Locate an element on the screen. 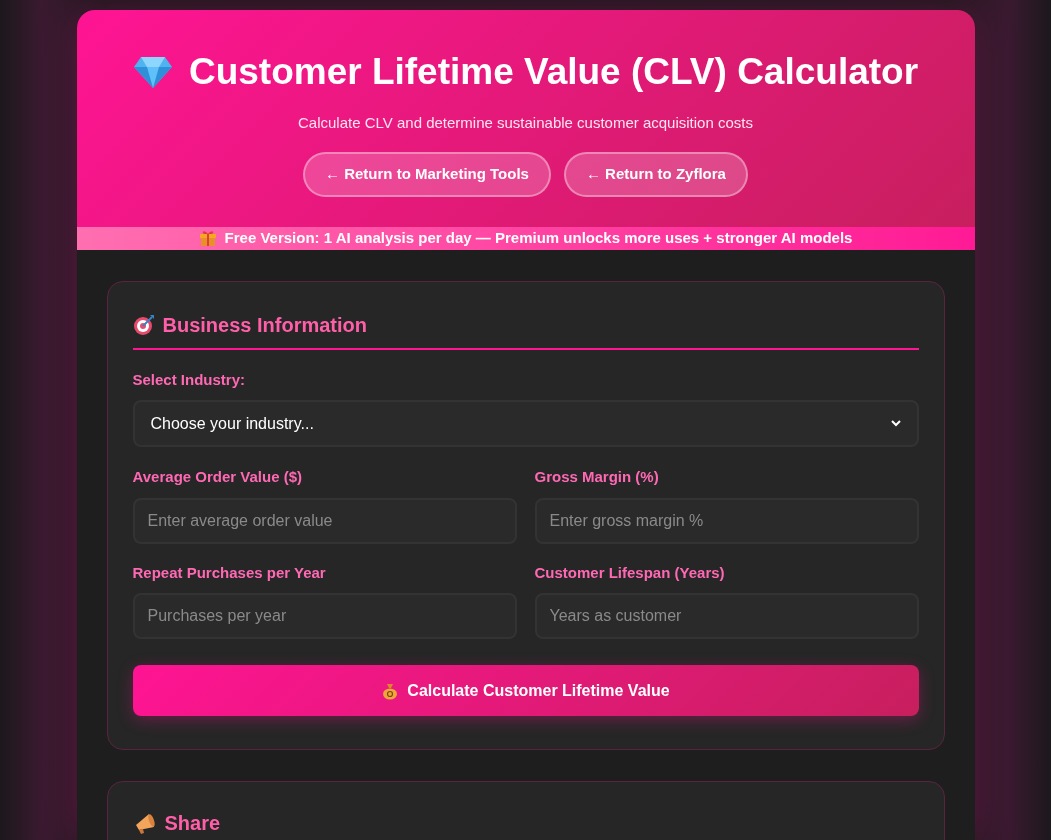 The height and width of the screenshot is (840, 1051). field-label: Select Industry: is located at coordinates (189, 379).